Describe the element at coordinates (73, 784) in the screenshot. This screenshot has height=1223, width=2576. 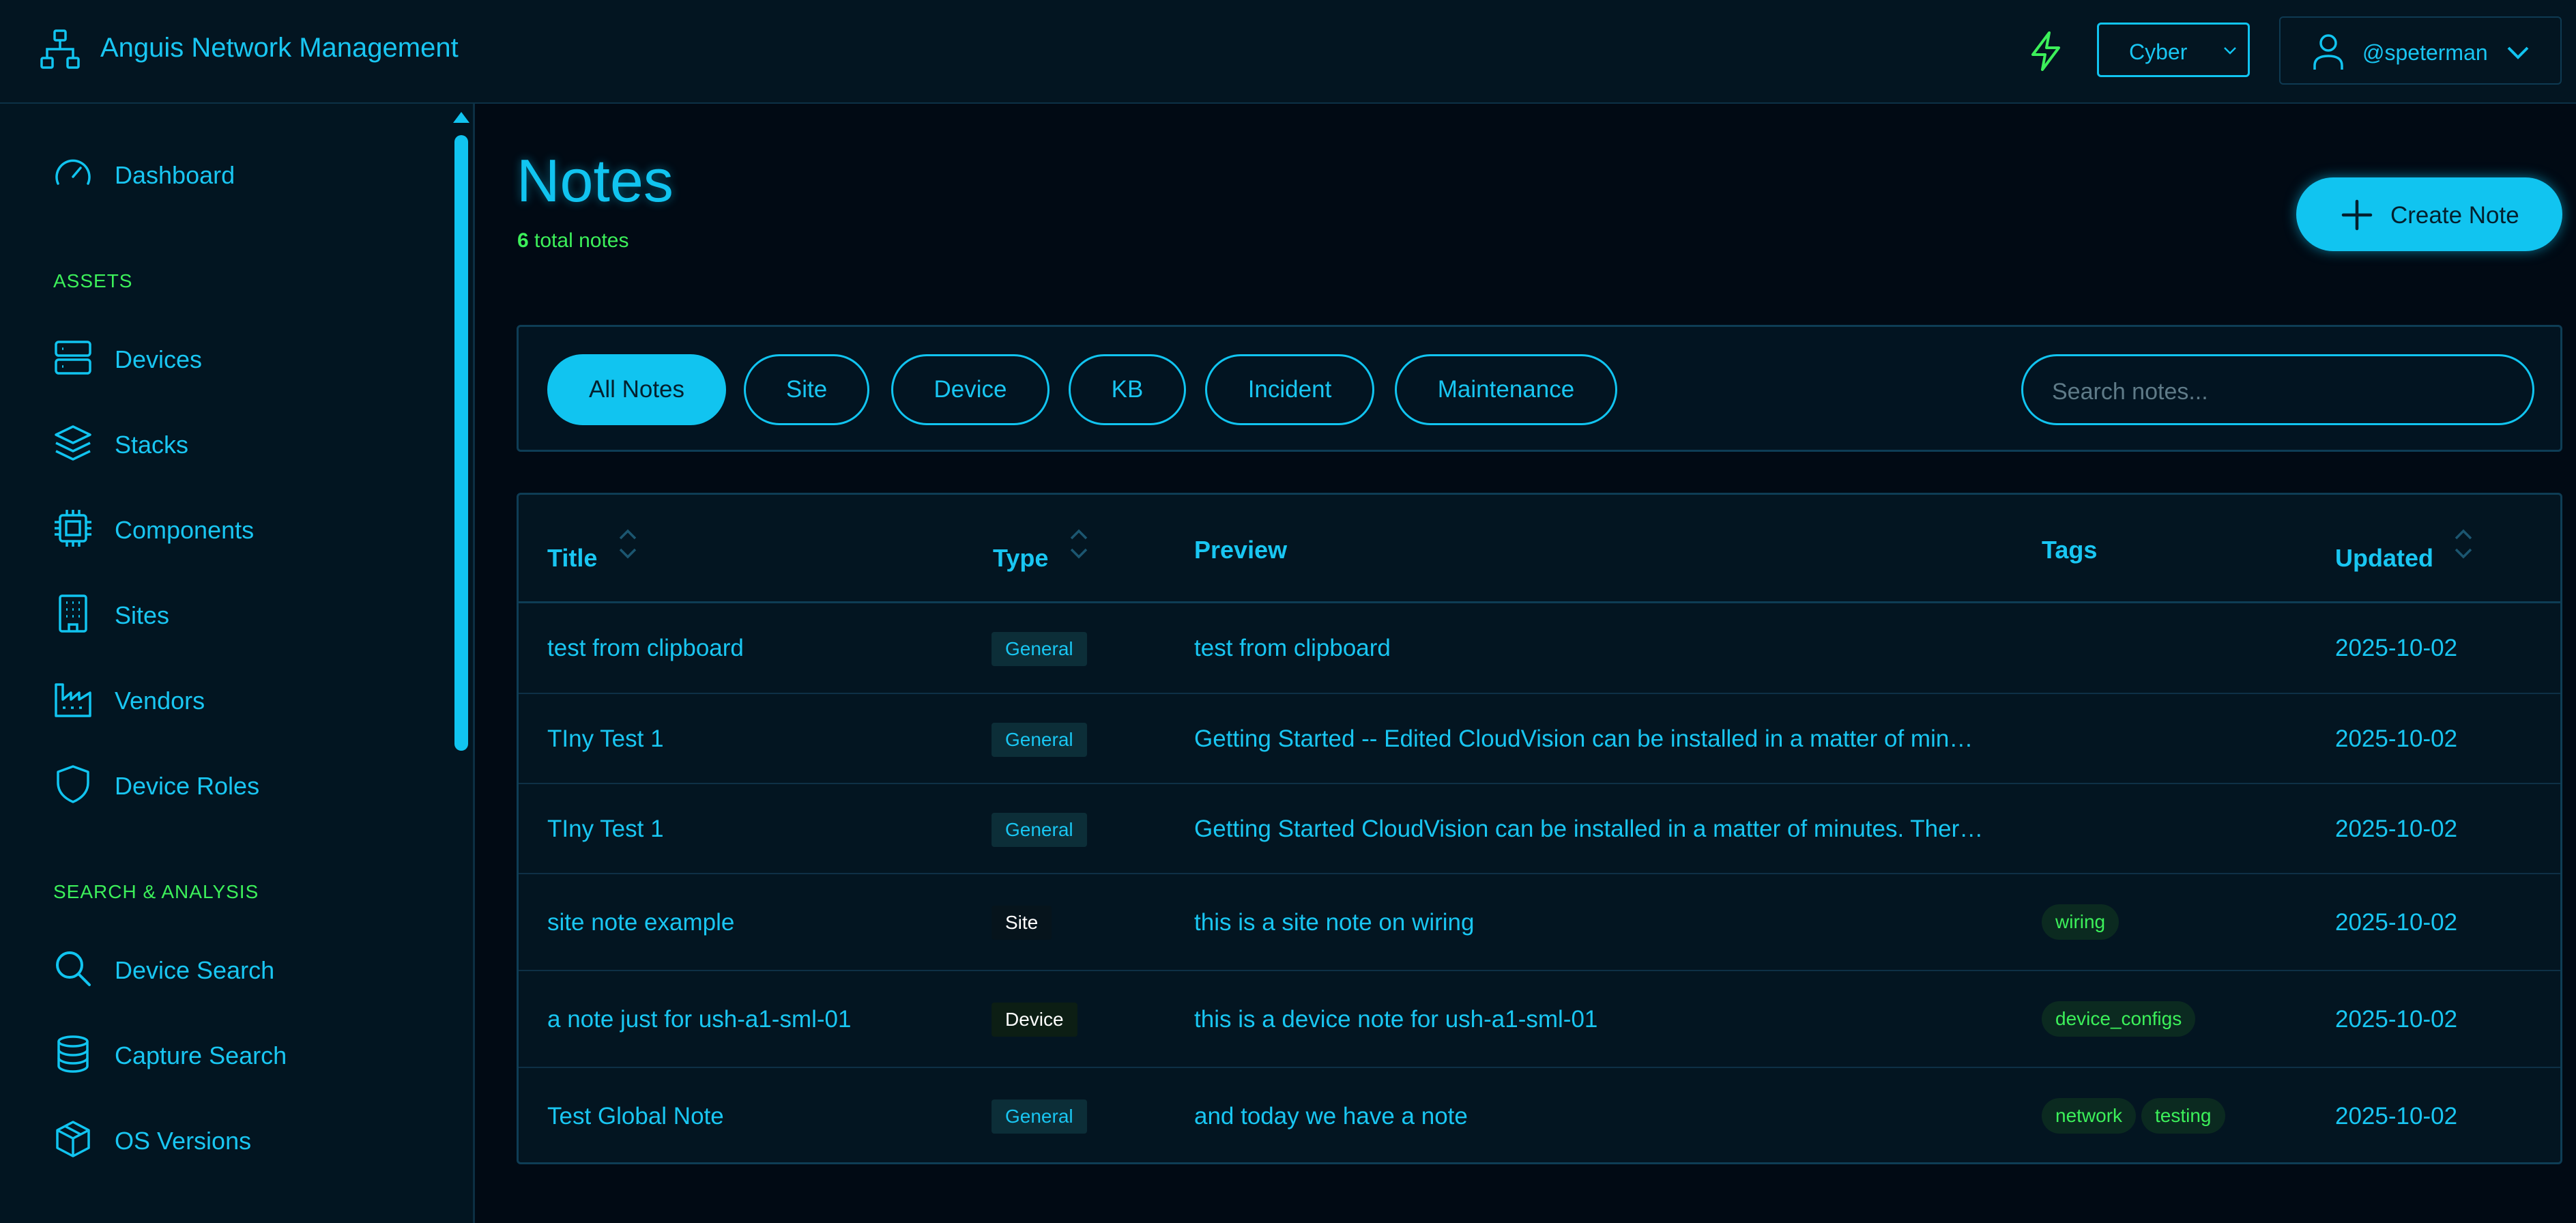
I see `shield-icon` at that location.